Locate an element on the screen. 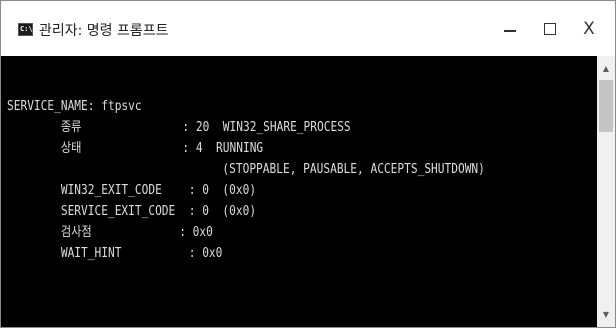 Image resolution: width=616 pixels, height=328 pixels. window-title: 관리자: 명령 프롬프트 is located at coordinates (104, 31).